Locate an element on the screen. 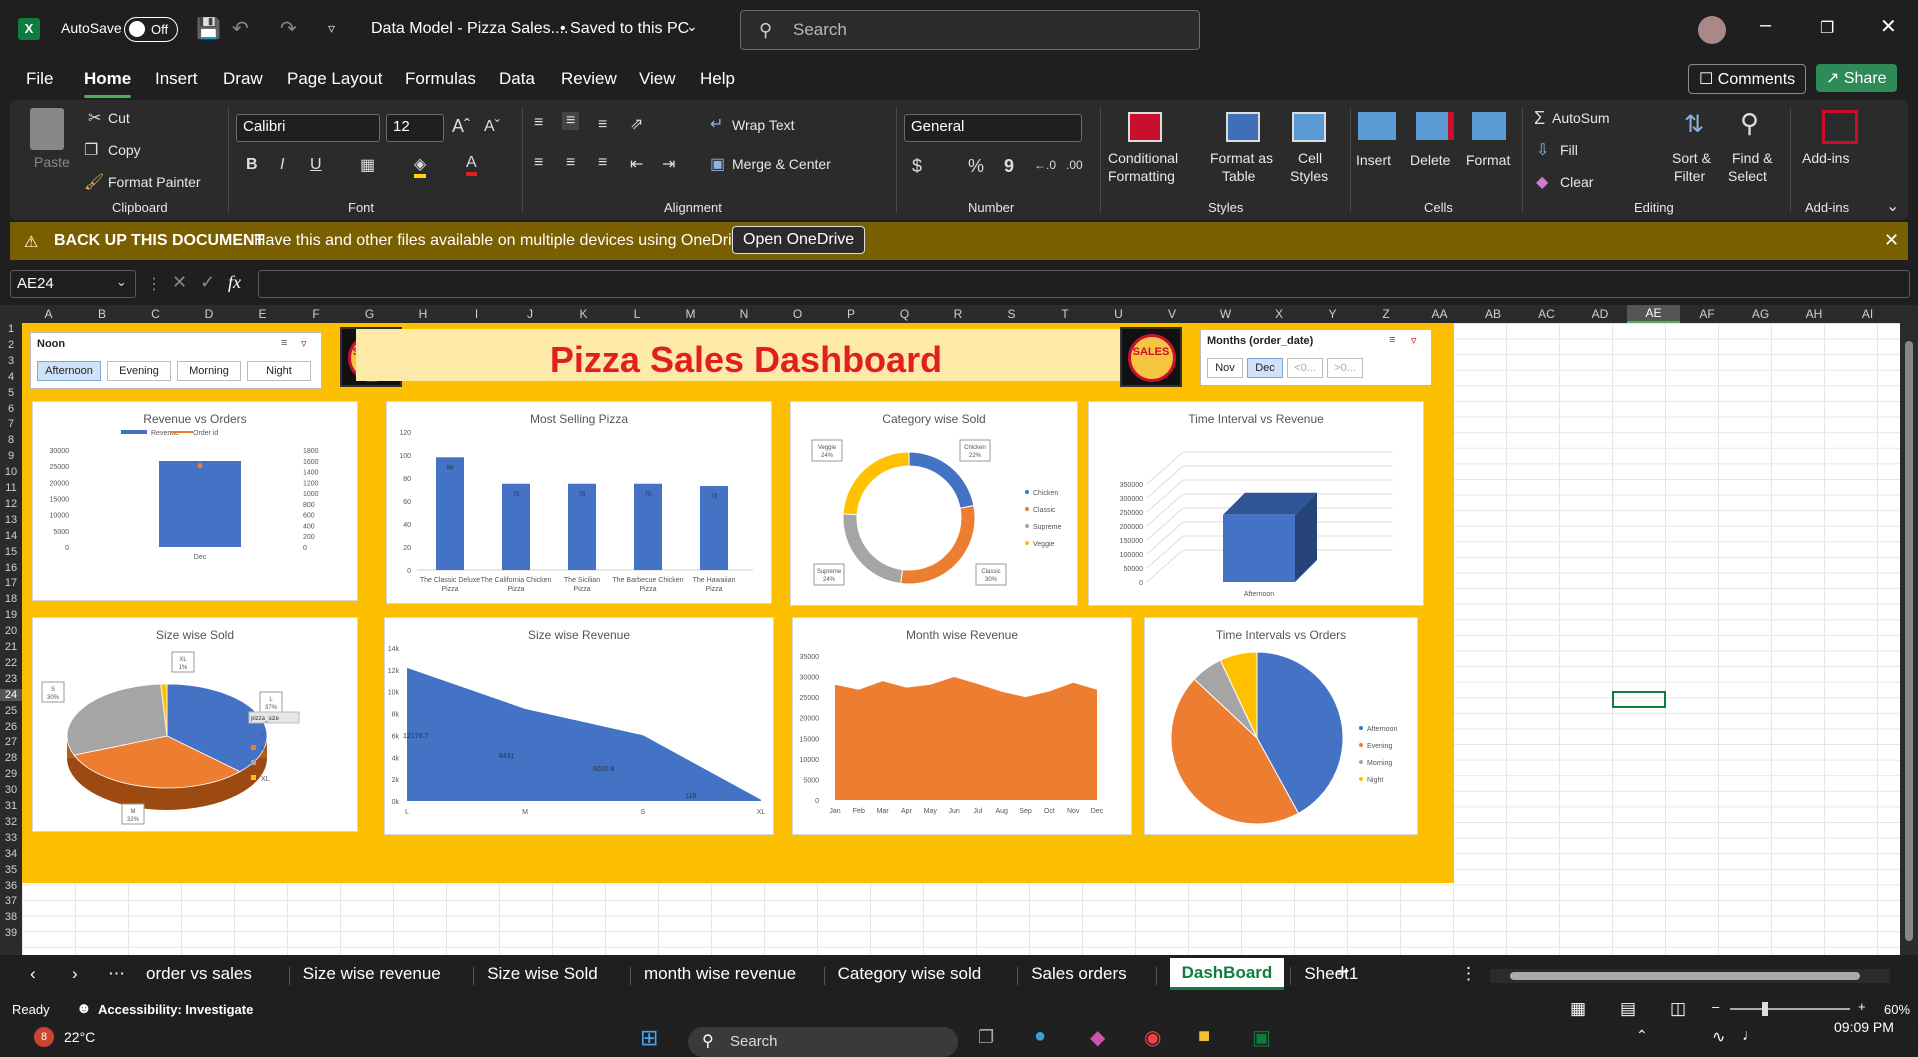 Image resolution: width=1918 pixels, height=1057 pixels. eraser-icon: ◆ is located at coordinates (1542, 182).